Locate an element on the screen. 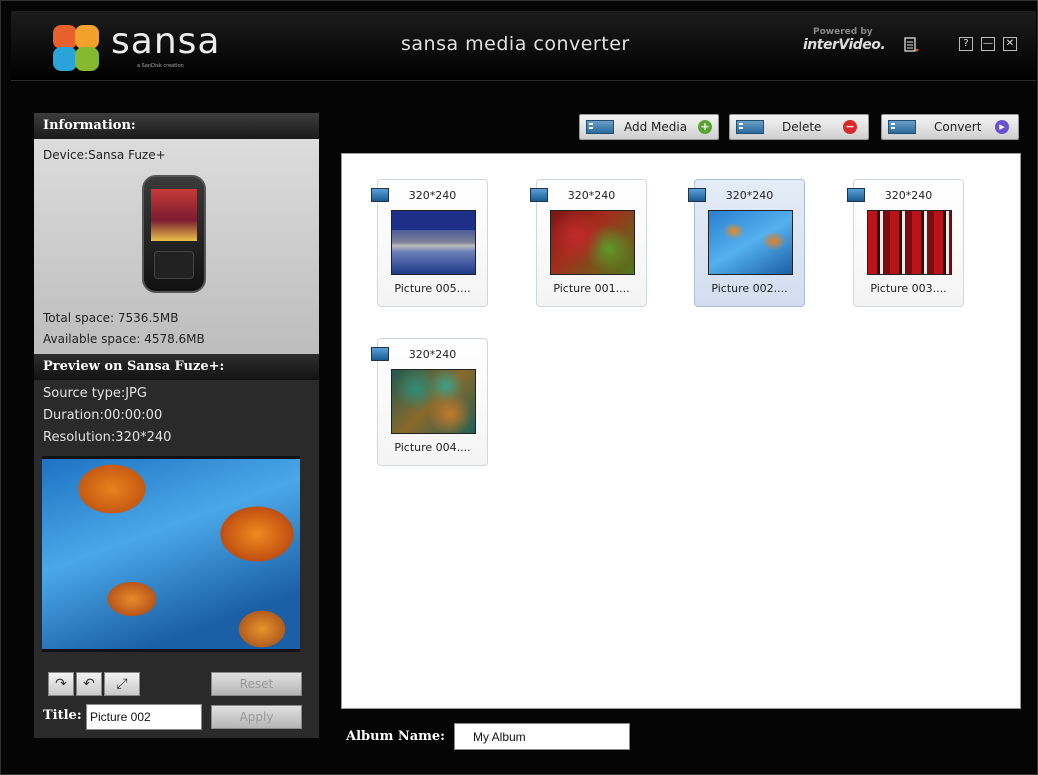 This screenshot has height=775, width=1038. fit-to-screen-button: ⤢ is located at coordinates (122, 684).